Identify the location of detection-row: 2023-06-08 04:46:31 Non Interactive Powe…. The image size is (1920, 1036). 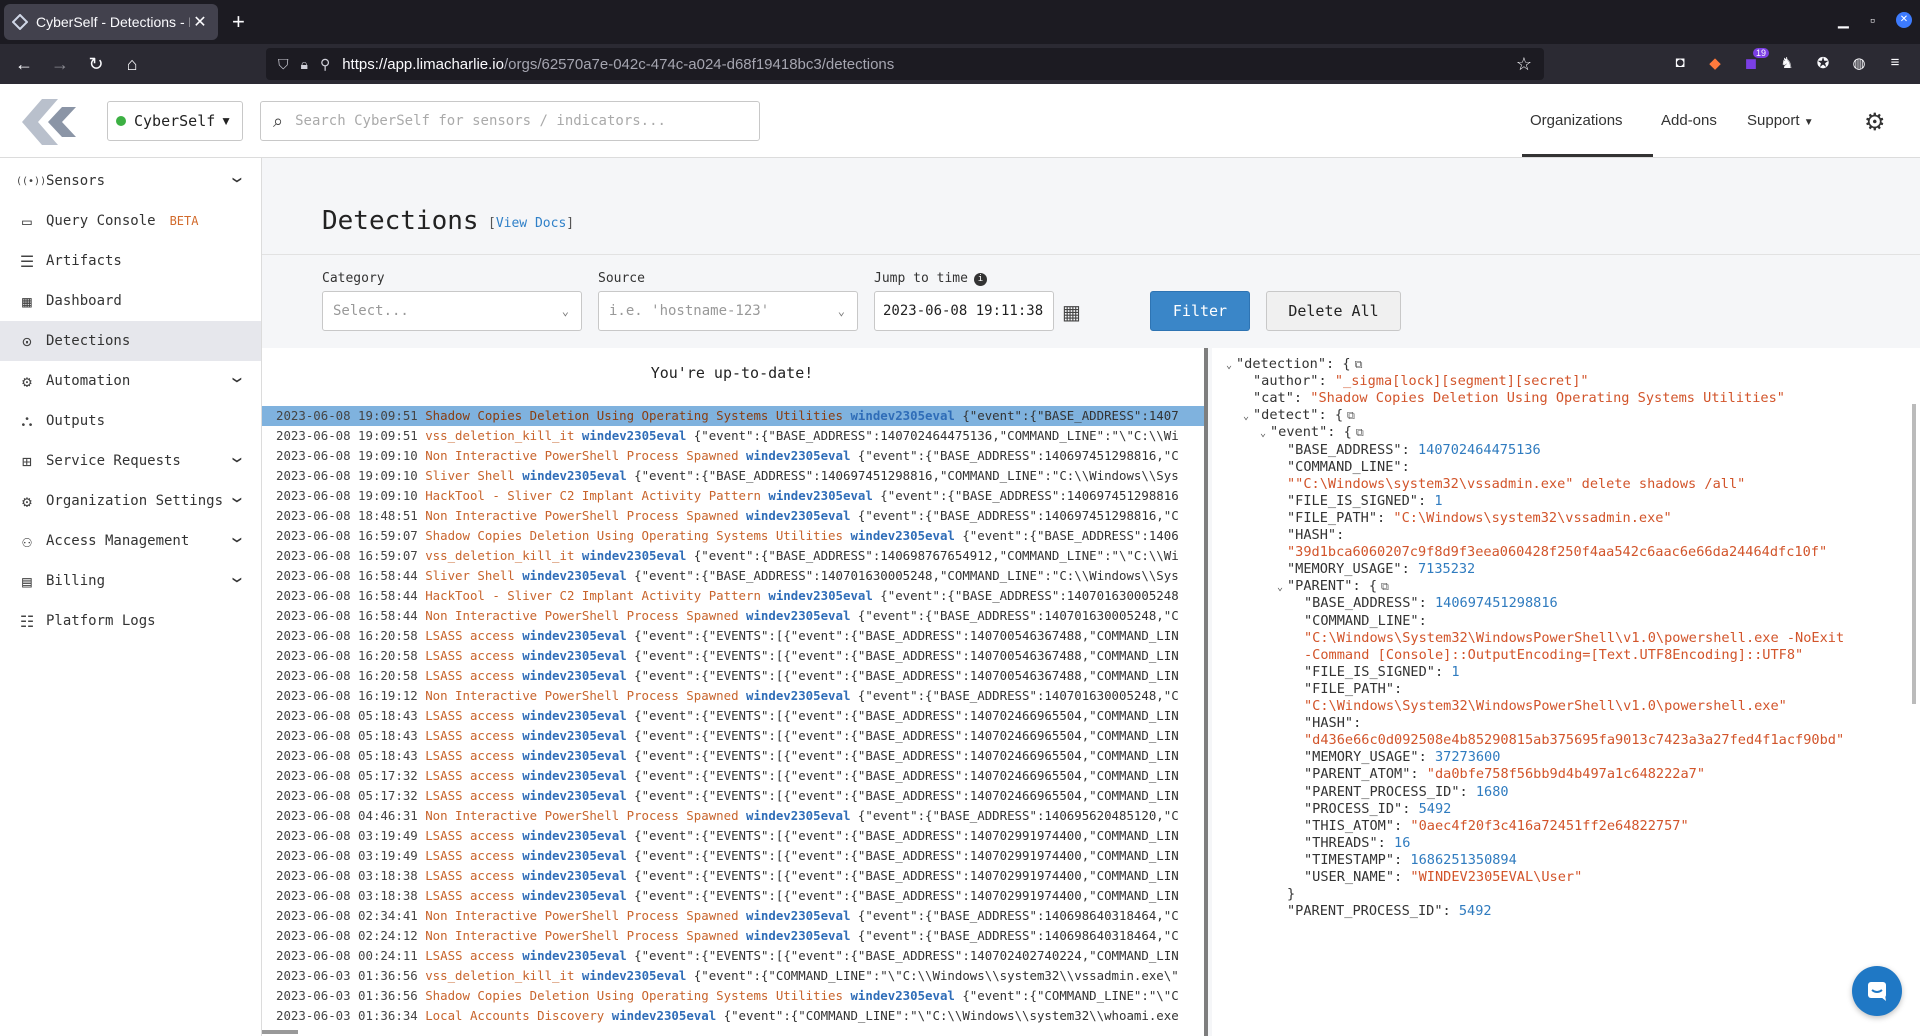
(733, 816).